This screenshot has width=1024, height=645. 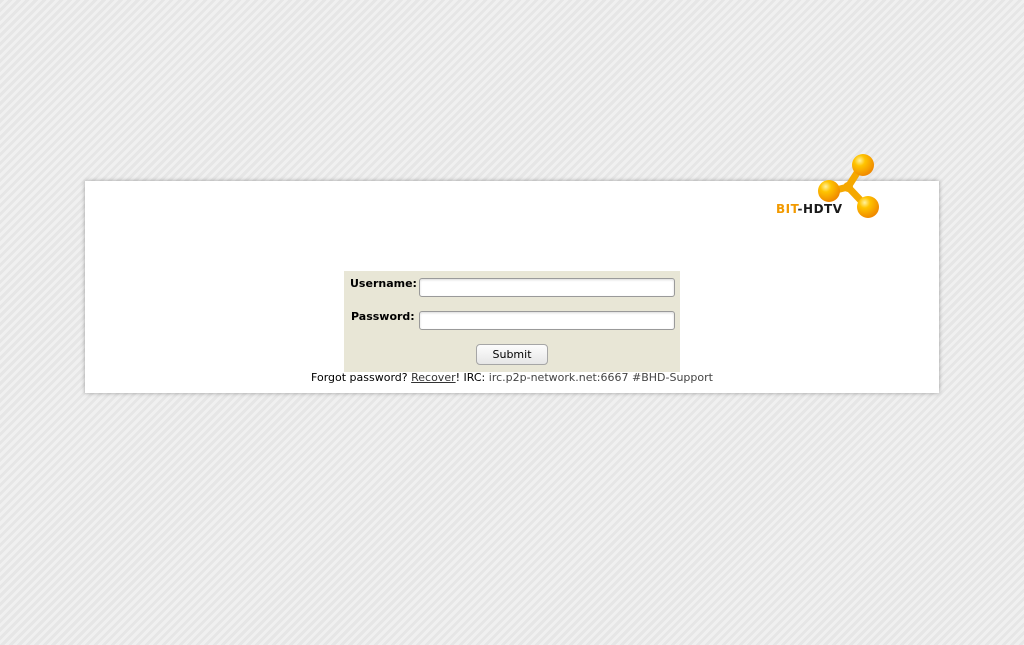 I want to click on irc-address: irc.p2p-network.net:6667 #BHD-Support, so click(x=600, y=377).